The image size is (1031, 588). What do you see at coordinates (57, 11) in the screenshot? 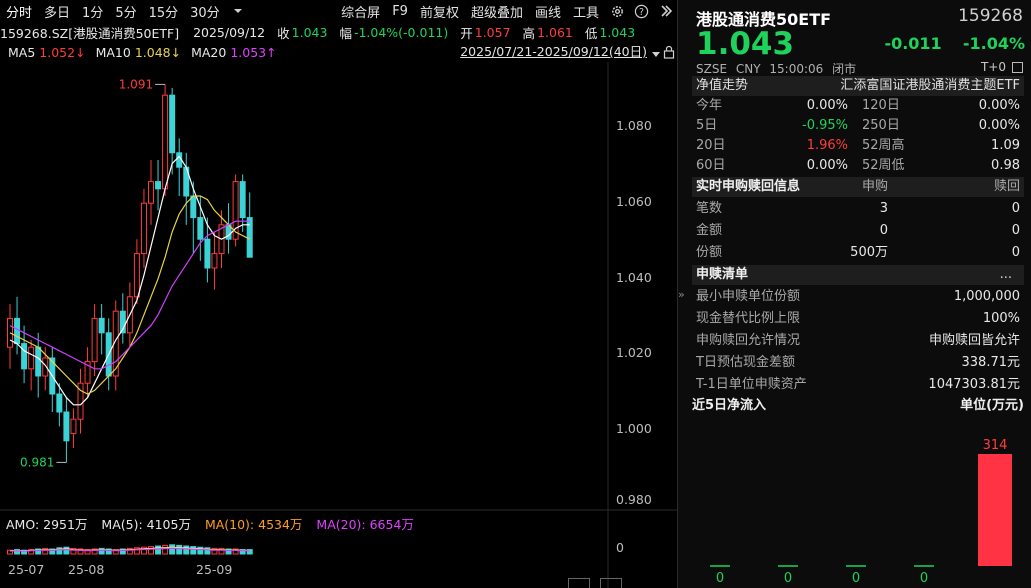
I see `period-tab-multiday: 多日` at bounding box center [57, 11].